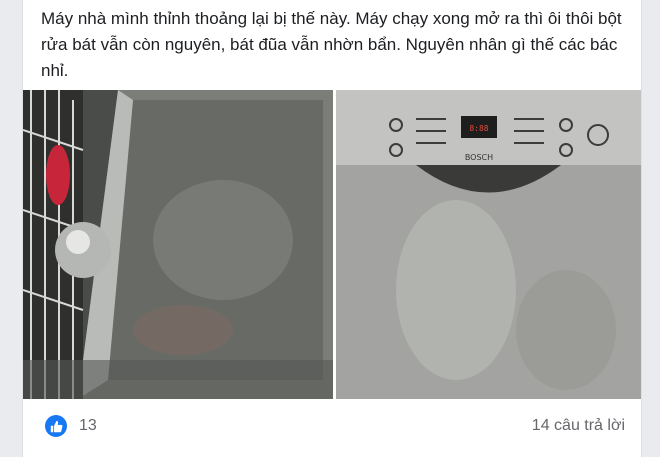 The width and height of the screenshot is (660, 457). What do you see at coordinates (478, 128) in the screenshot?
I see `svg-text: 8:88` at bounding box center [478, 128].